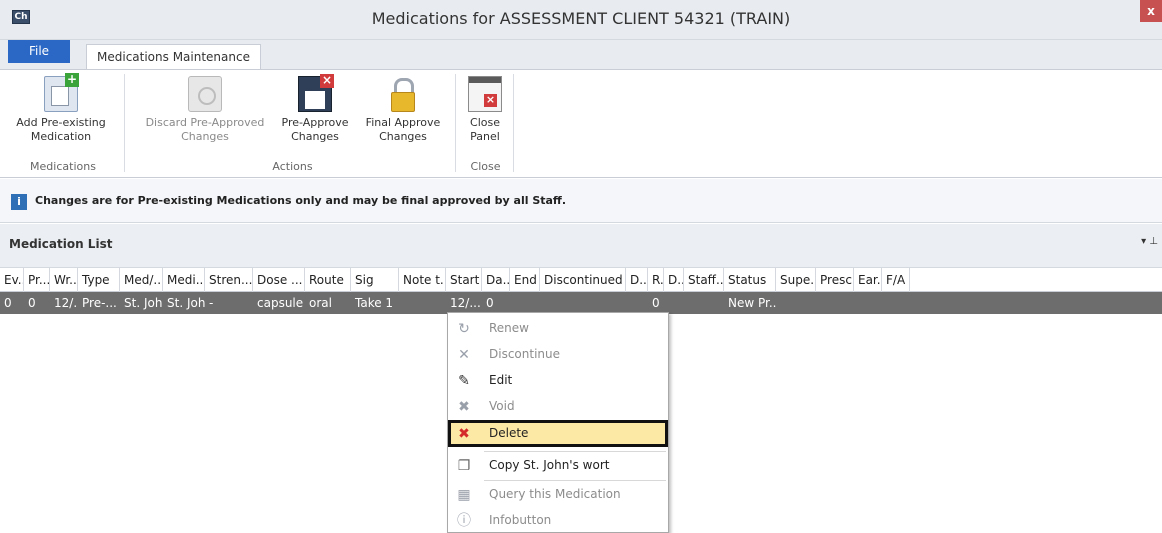  I want to click on menu-item-edit: ✎ Edit, so click(558, 381).